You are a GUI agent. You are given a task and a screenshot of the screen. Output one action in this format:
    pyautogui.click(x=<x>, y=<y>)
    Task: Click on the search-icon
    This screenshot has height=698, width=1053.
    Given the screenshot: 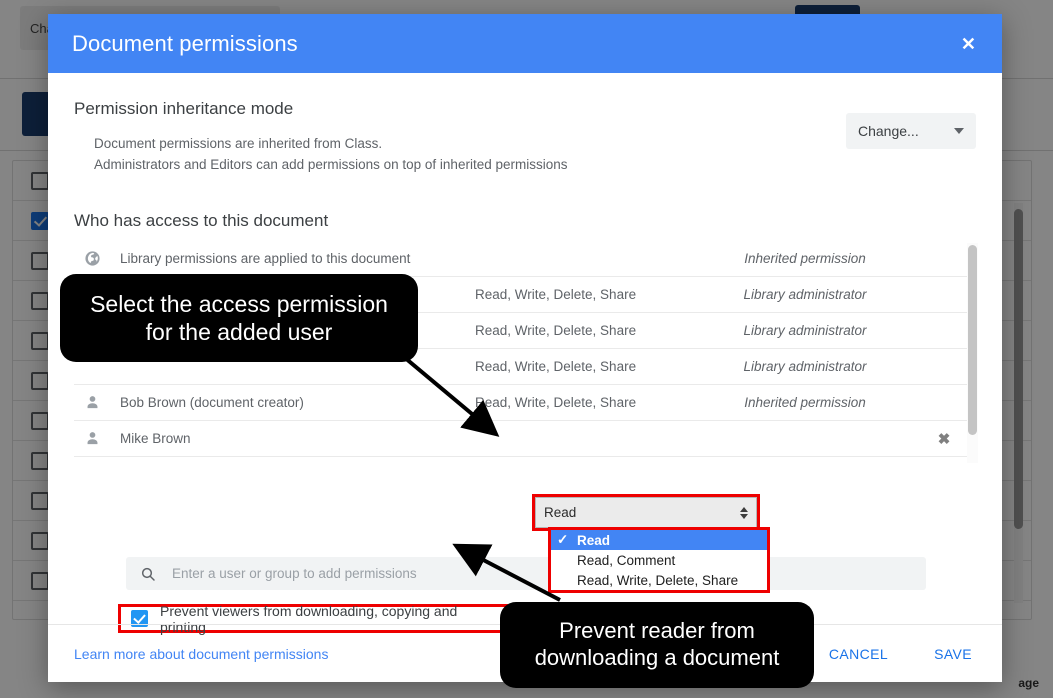 What is the action you would take?
    pyautogui.click(x=148, y=574)
    